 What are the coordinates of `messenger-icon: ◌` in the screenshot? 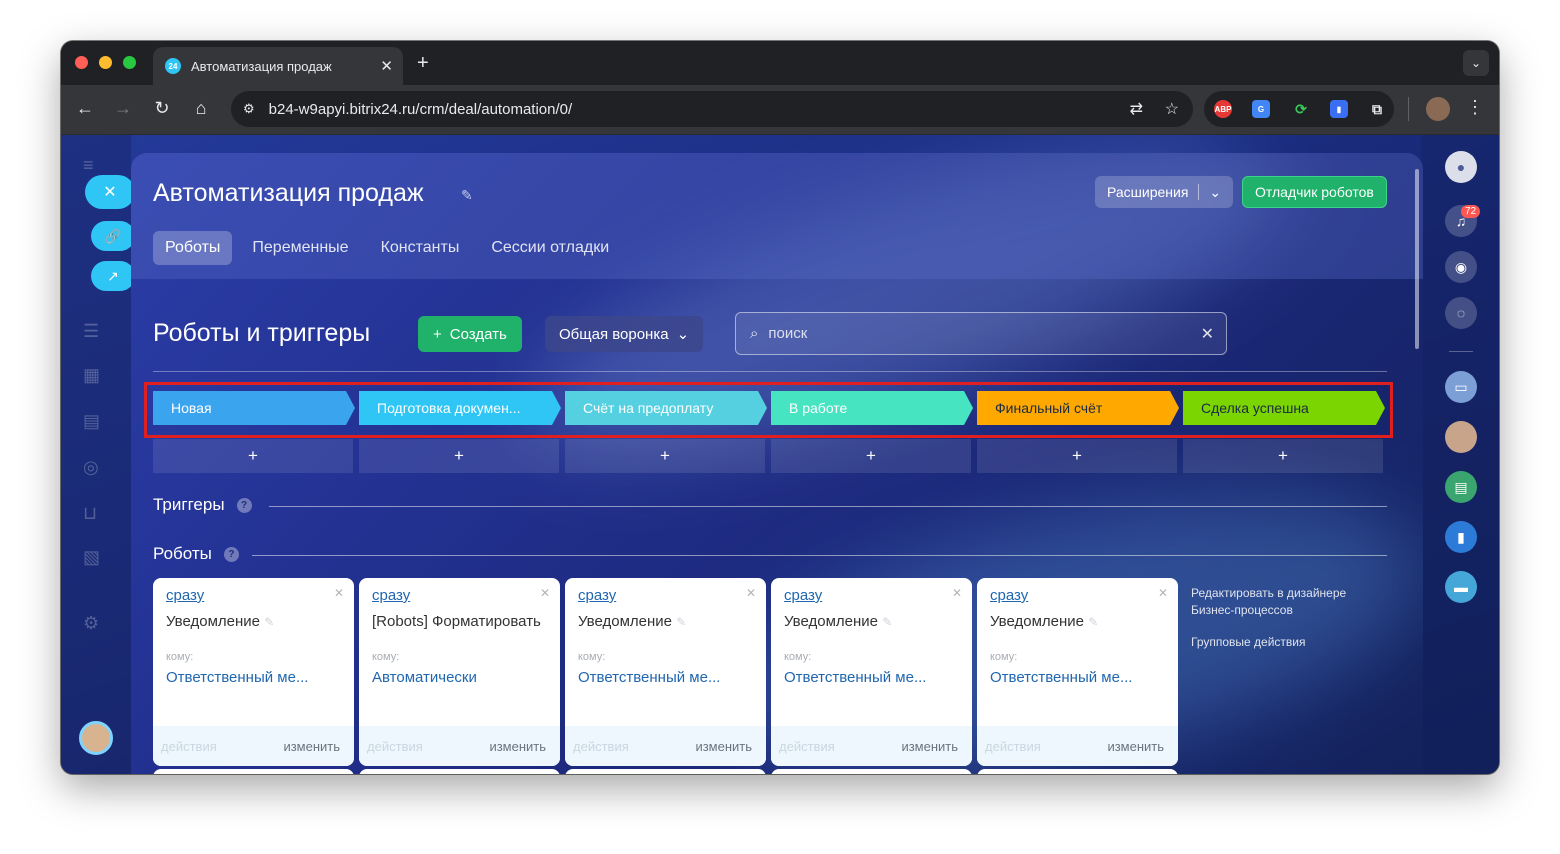 It's located at (1461, 313).